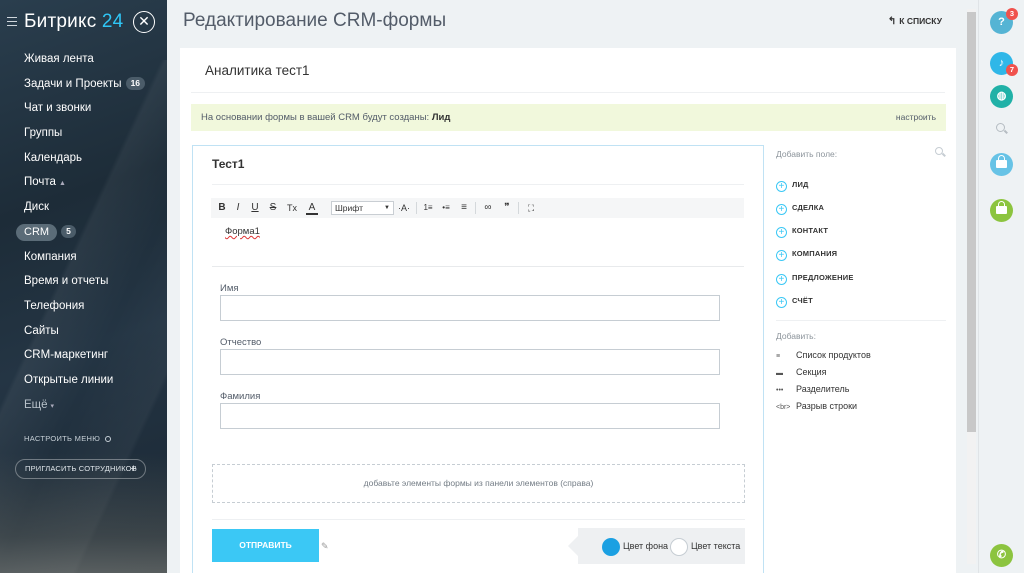 The image size is (1024, 573). What do you see at coordinates (1001, 555) in the screenshot?
I see `phone-icon: ✆` at bounding box center [1001, 555].